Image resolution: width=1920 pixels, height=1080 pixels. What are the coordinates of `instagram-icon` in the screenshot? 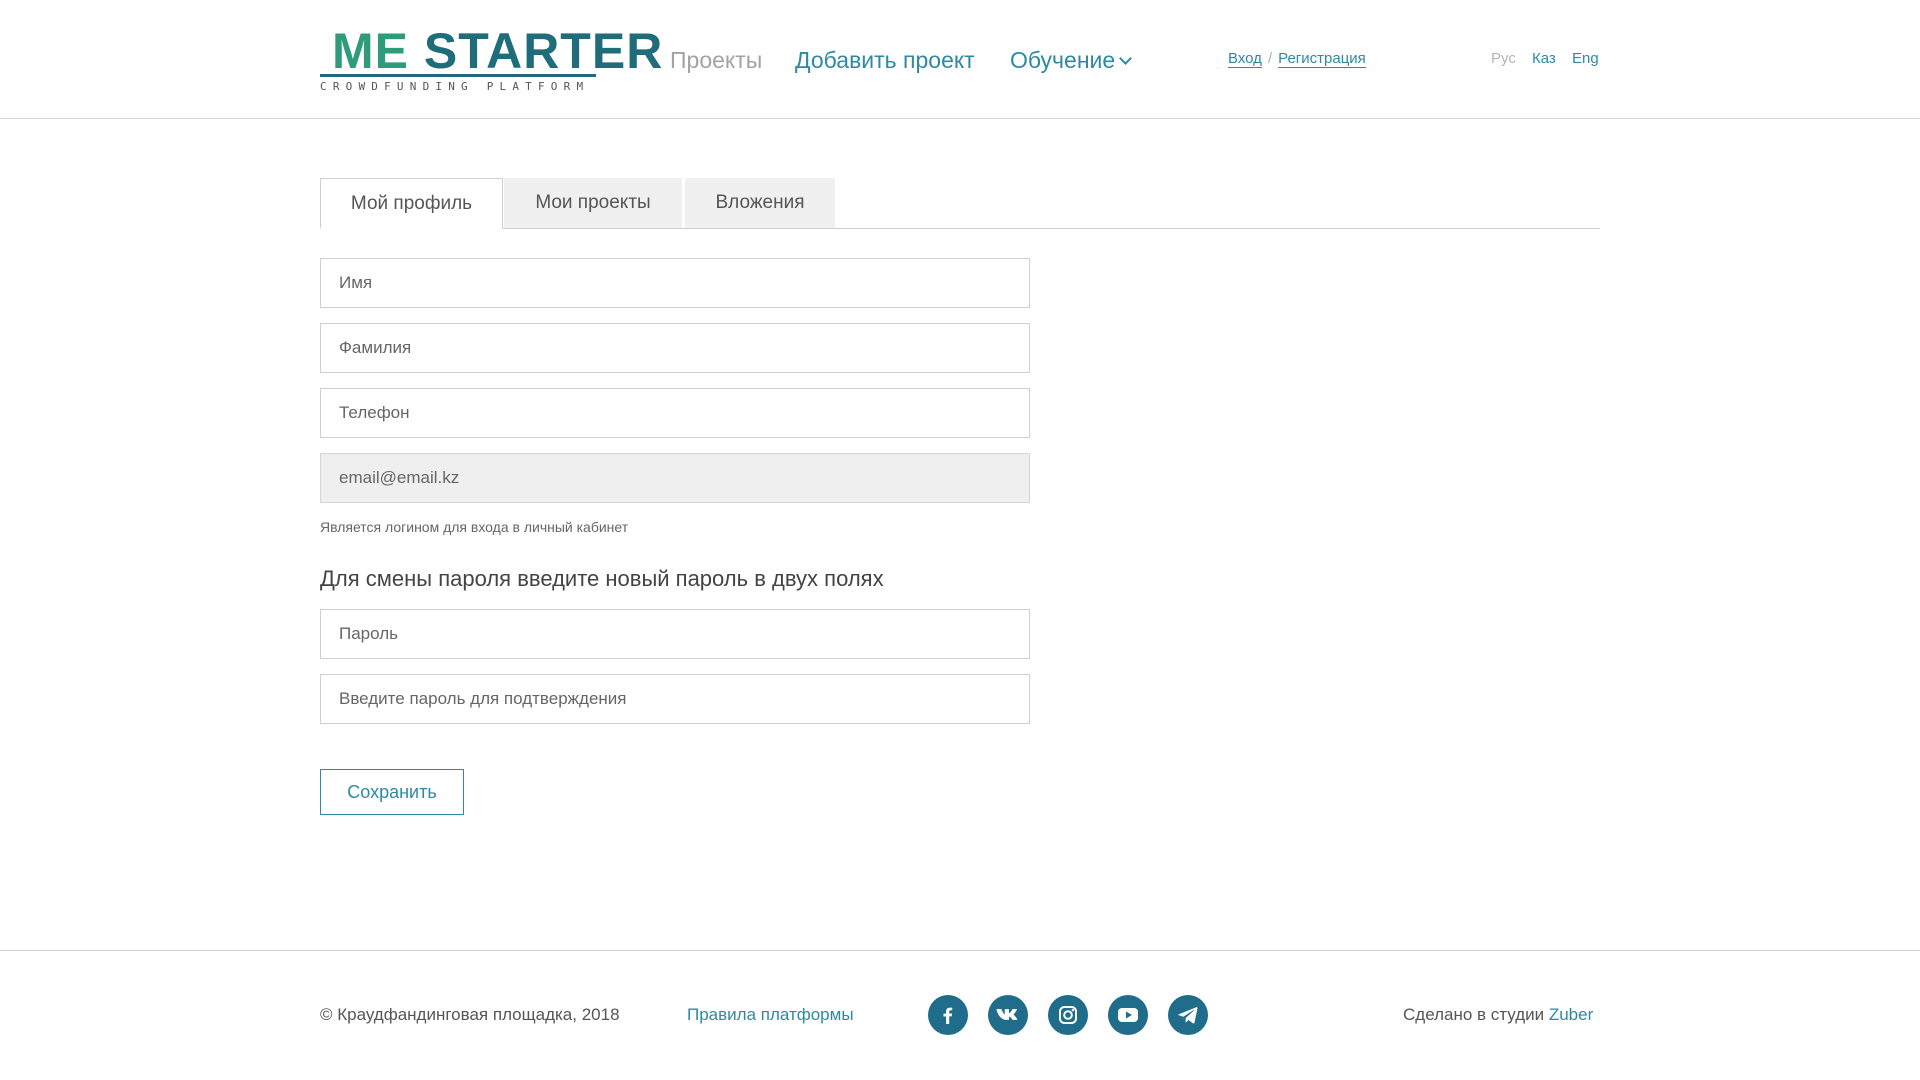 It's located at (1068, 1015).